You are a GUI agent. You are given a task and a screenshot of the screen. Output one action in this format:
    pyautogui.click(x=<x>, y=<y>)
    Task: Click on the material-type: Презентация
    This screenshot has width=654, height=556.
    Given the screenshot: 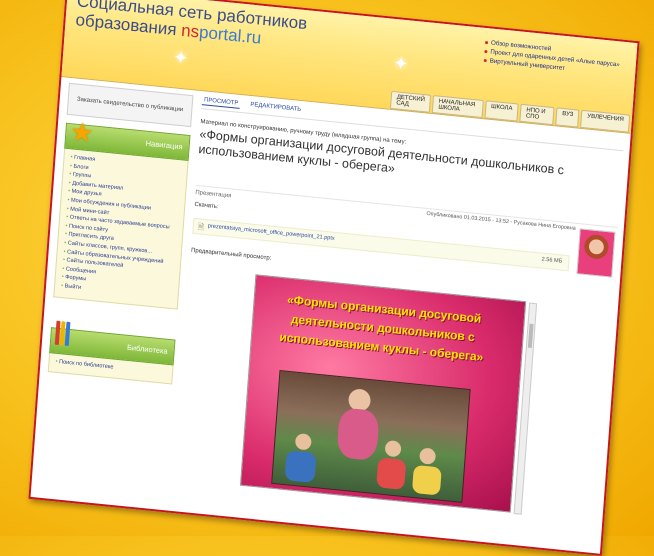 What is the action you would take?
    pyautogui.click(x=213, y=194)
    